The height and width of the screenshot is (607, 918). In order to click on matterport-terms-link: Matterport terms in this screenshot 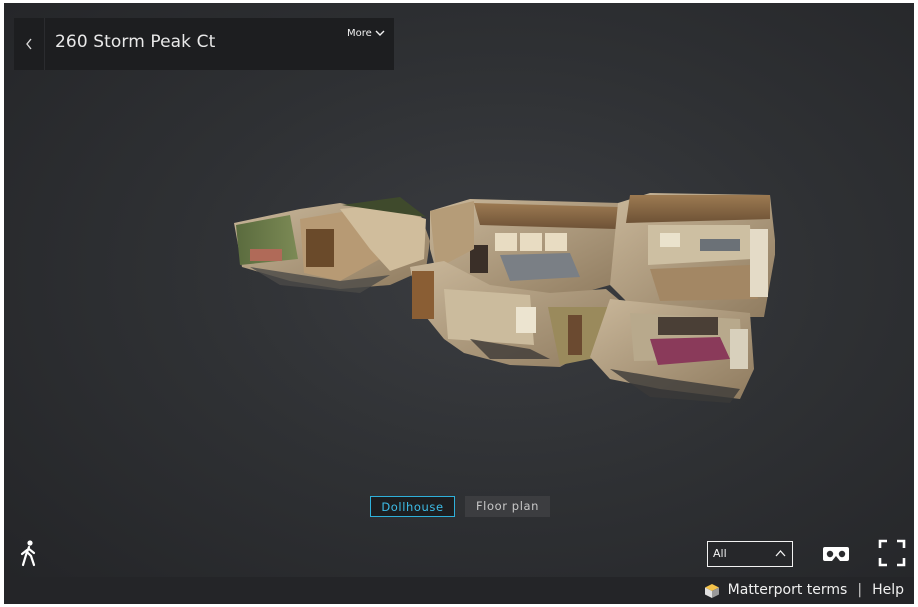, I will do `click(788, 590)`.